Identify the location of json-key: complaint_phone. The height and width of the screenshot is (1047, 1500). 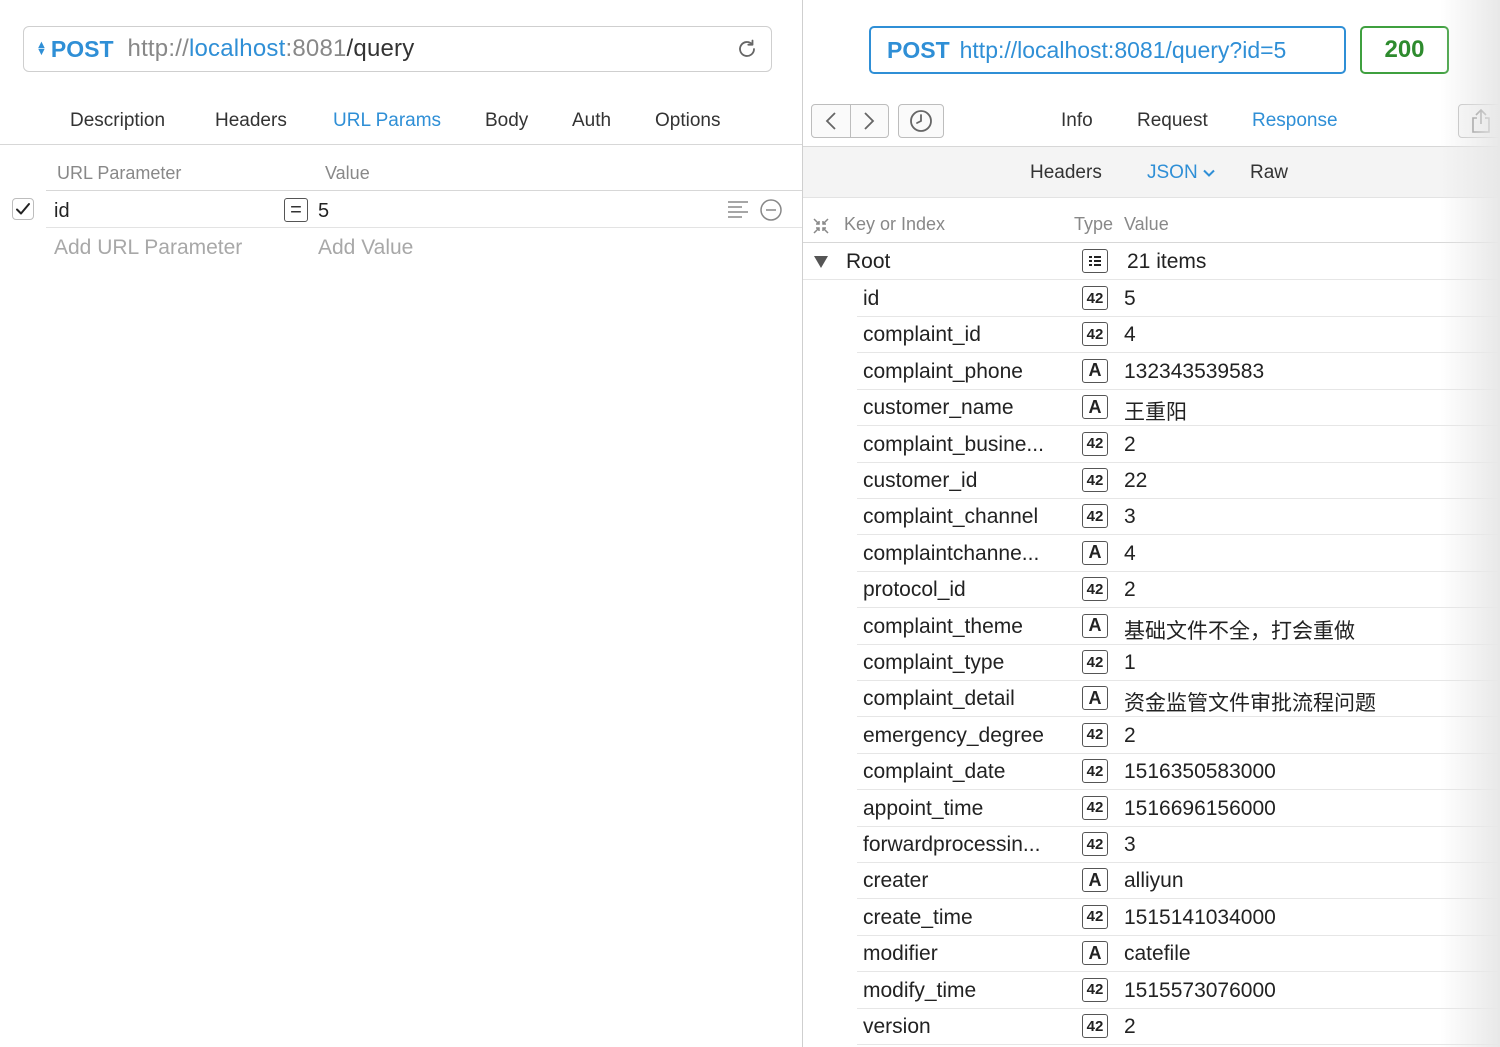
(943, 371).